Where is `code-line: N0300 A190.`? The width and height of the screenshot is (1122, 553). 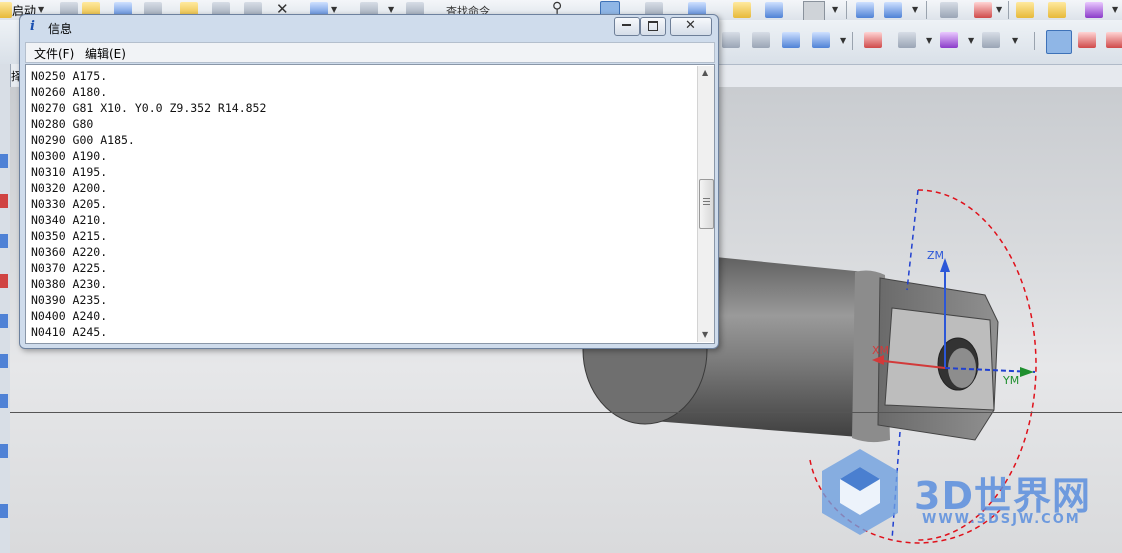 code-line: N0300 A190. is located at coordinates (69, 156).